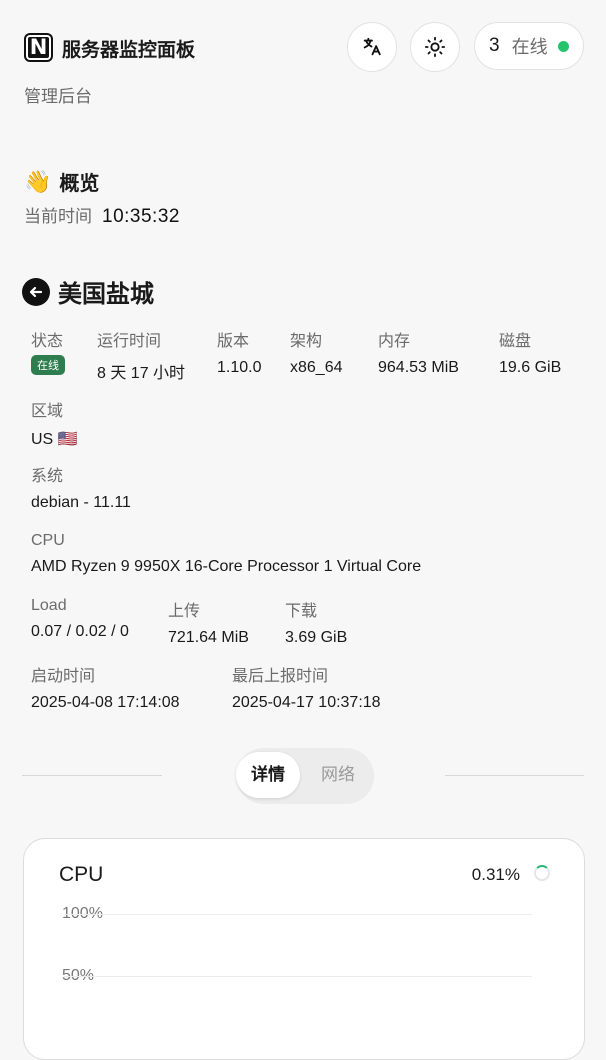  Describe the element at coordinates (63, 676) in the screenshot. I see `field-label: 启动时间` at that location.